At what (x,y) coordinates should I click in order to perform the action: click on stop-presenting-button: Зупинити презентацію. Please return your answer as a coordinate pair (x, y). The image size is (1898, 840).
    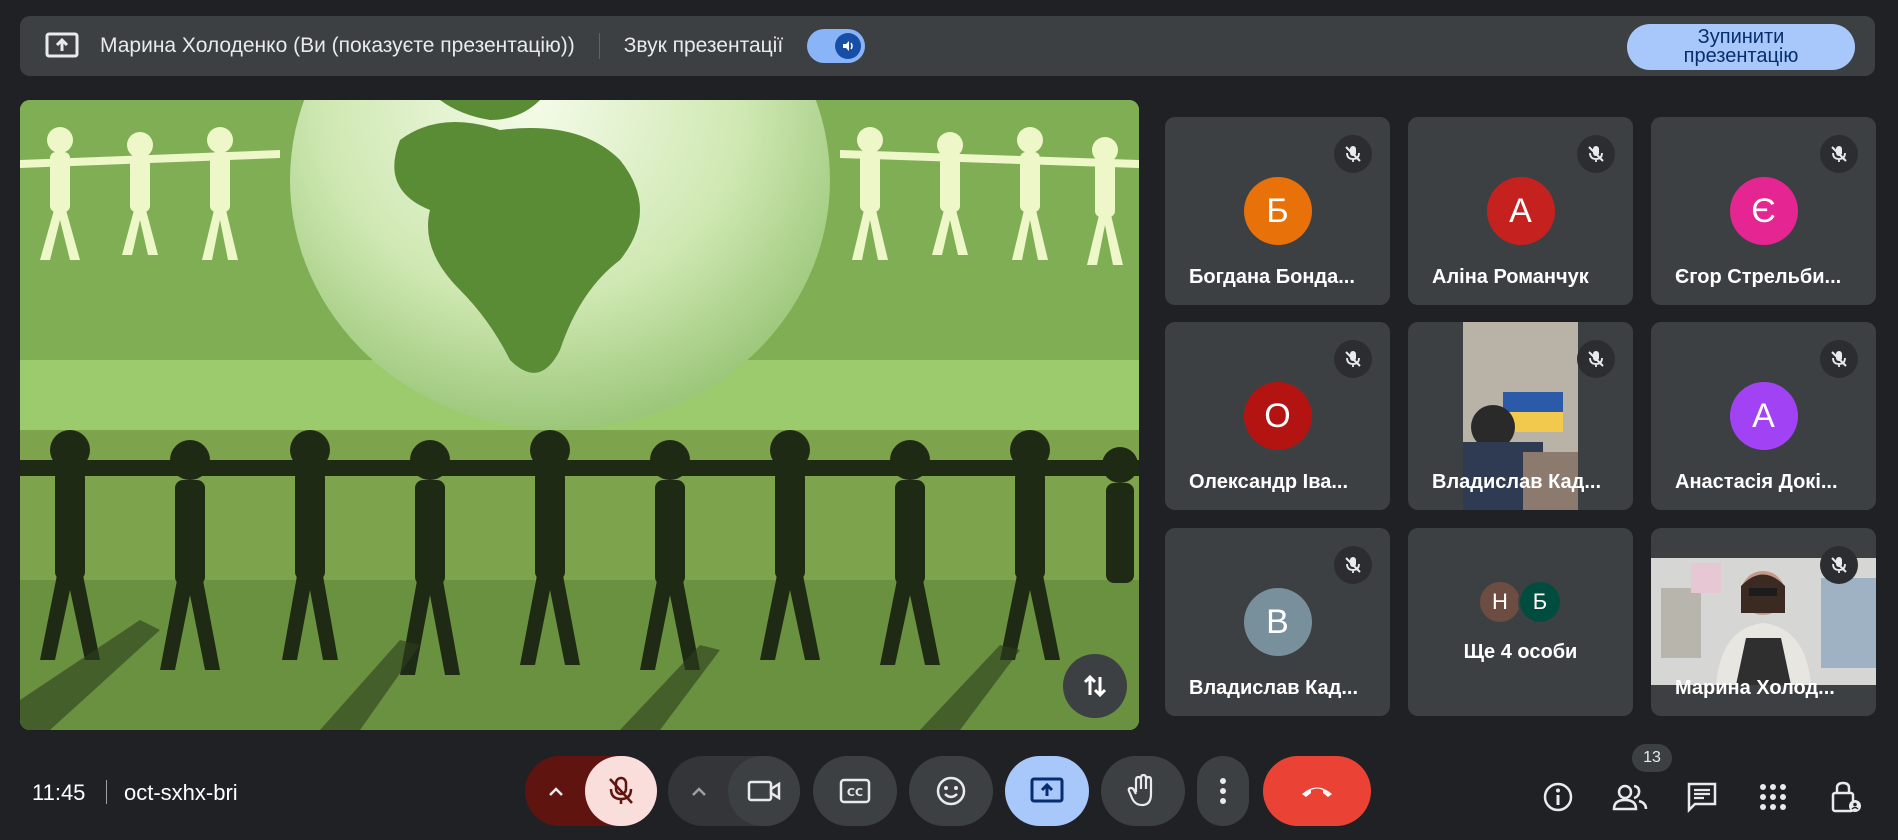
    Looking at the image, I should click on (1741, 47).